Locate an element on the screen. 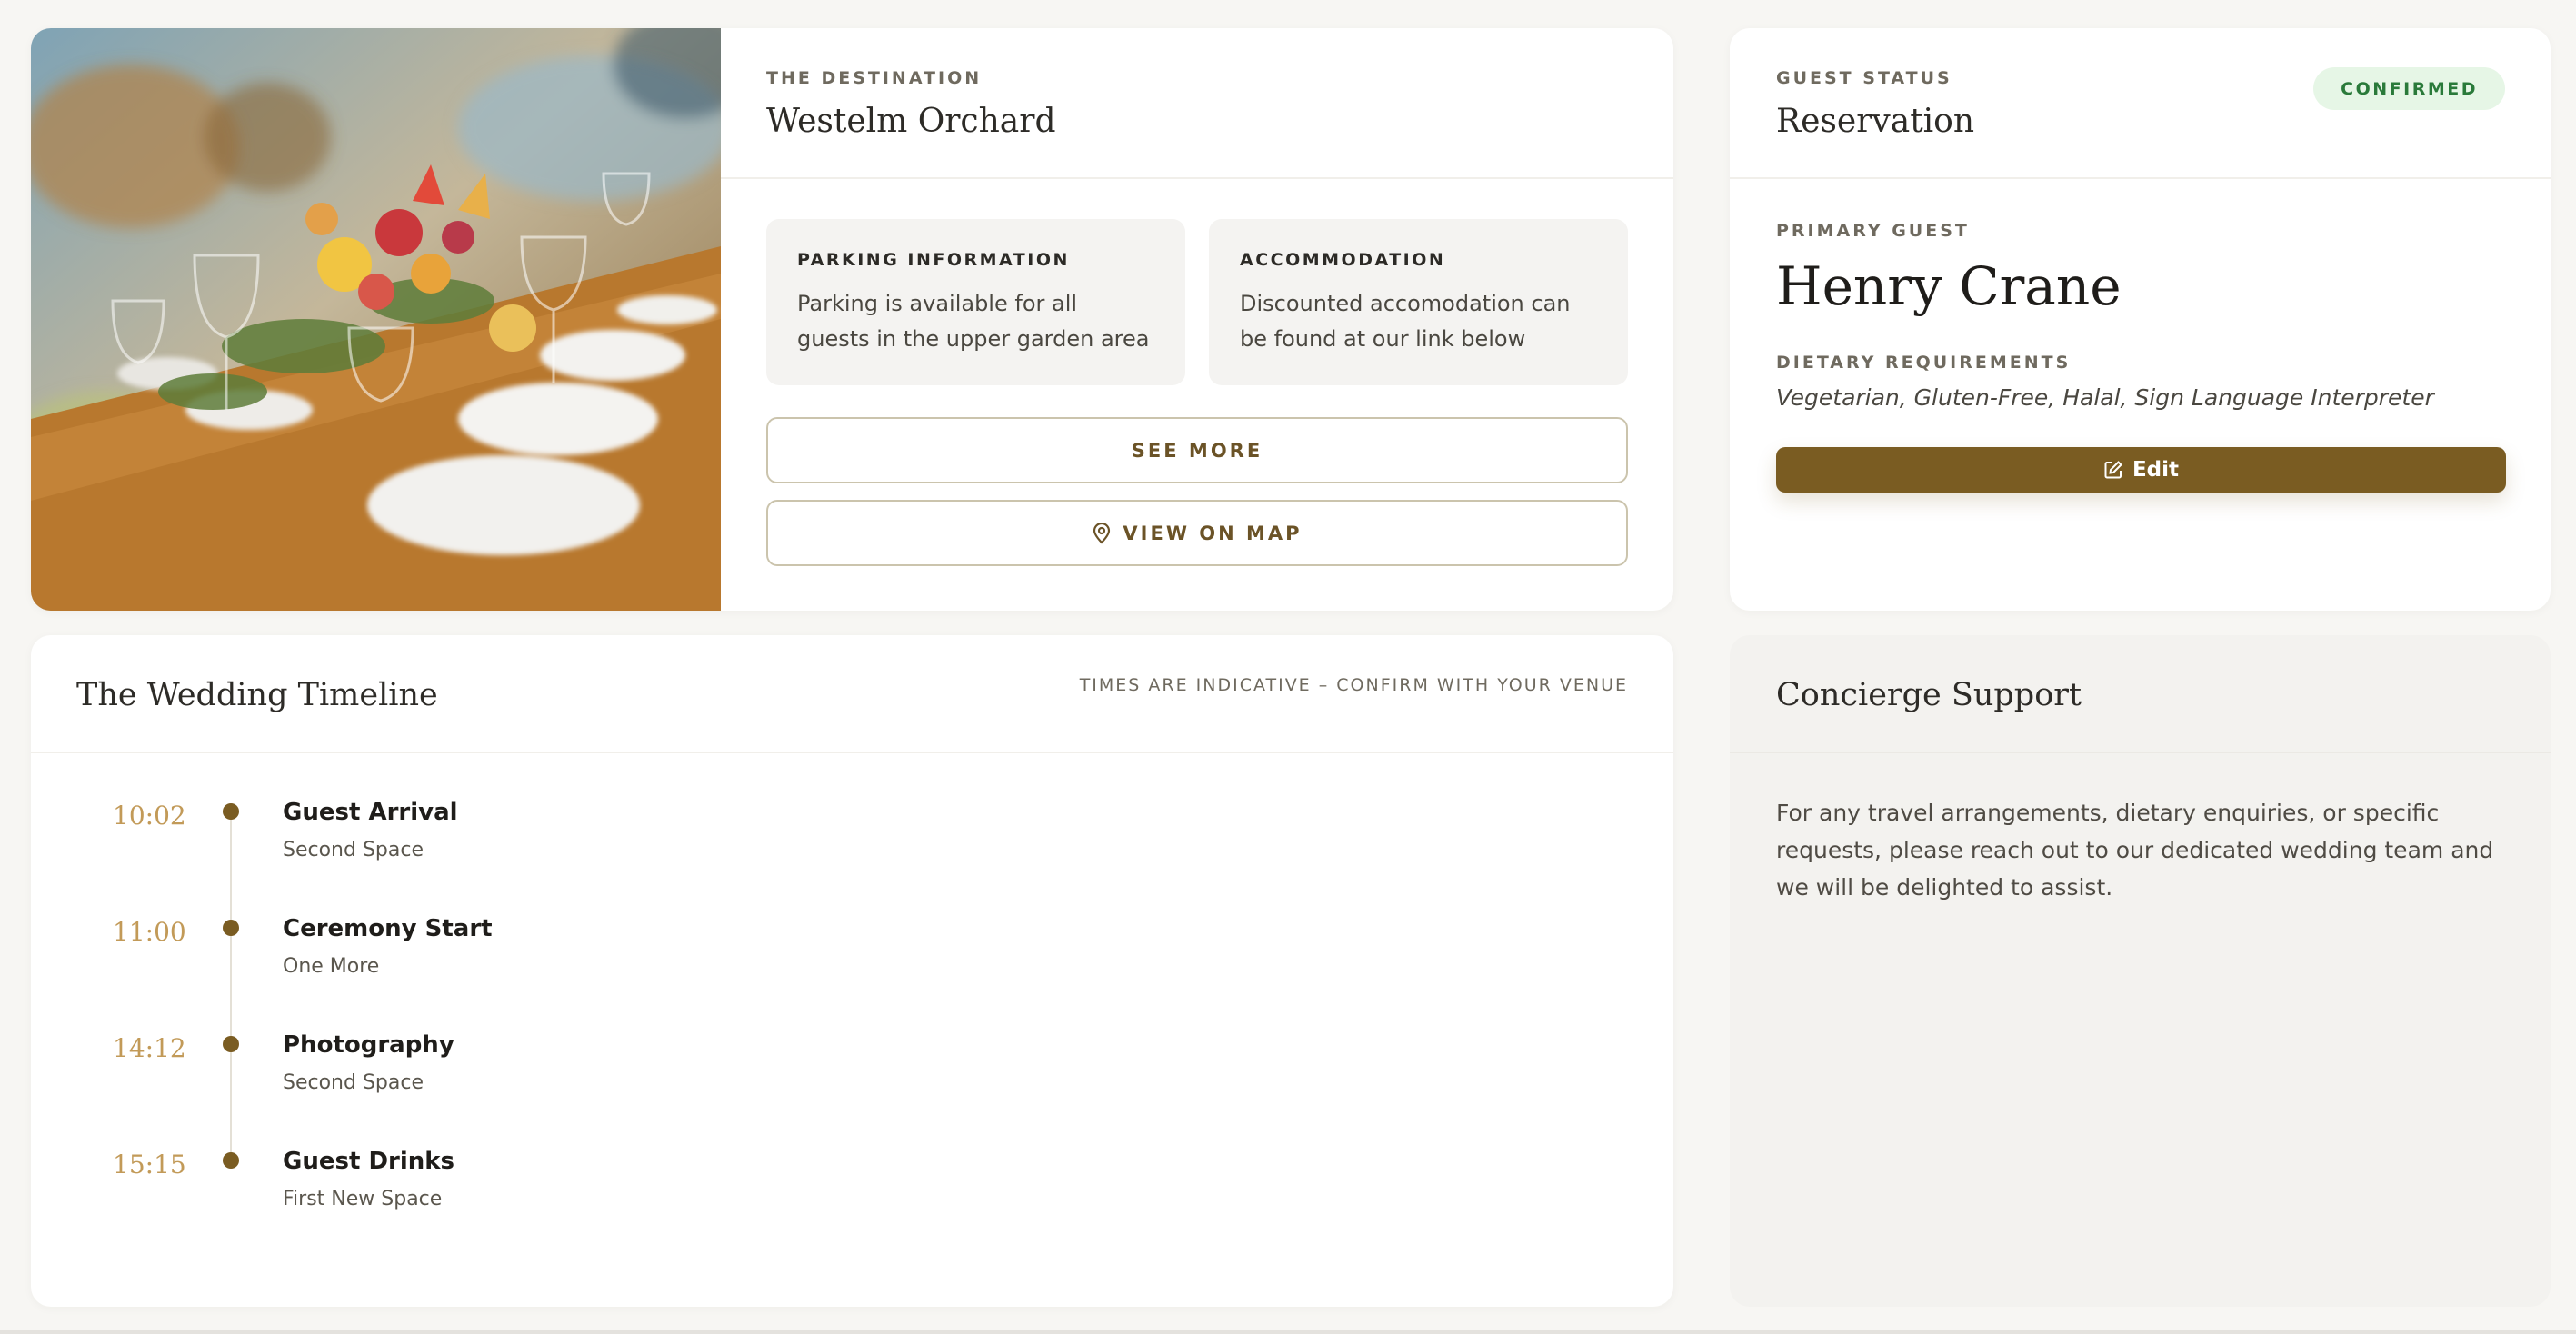 This screenshot has width=2576, height=1334. timeline-time: 14:12 is located at coordinates (149, 1048).